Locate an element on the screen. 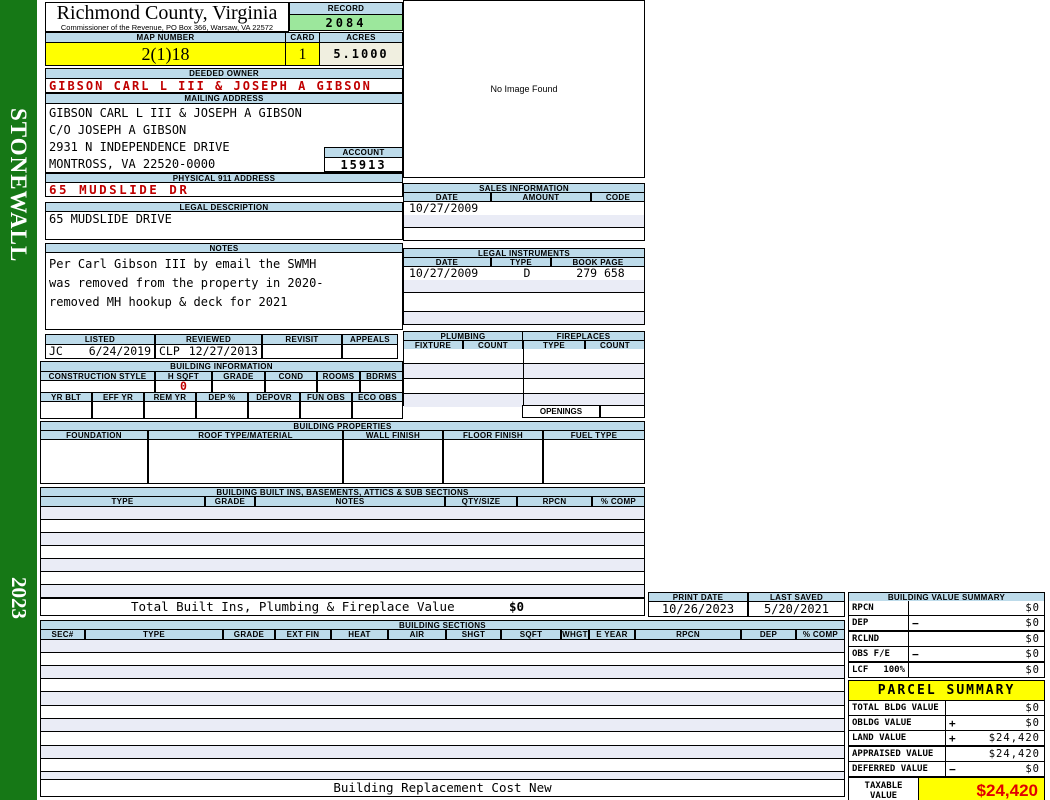 This screenshot has width=1050, height=800. review-value-row: JC 6/24/2019 CLP 12/27/2013 is located at coordinates (221, 351).